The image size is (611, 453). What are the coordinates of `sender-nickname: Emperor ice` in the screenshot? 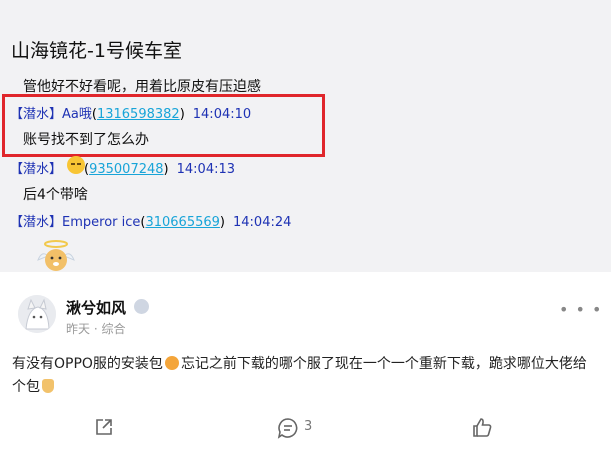 It's located at (101, 222).